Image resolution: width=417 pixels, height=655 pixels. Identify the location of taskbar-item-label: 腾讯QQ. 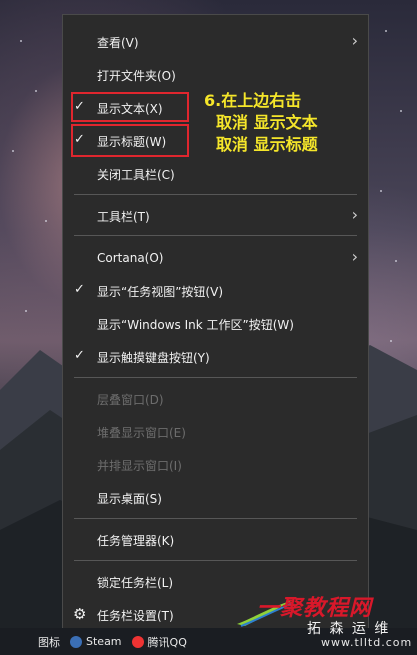
(167, 642).